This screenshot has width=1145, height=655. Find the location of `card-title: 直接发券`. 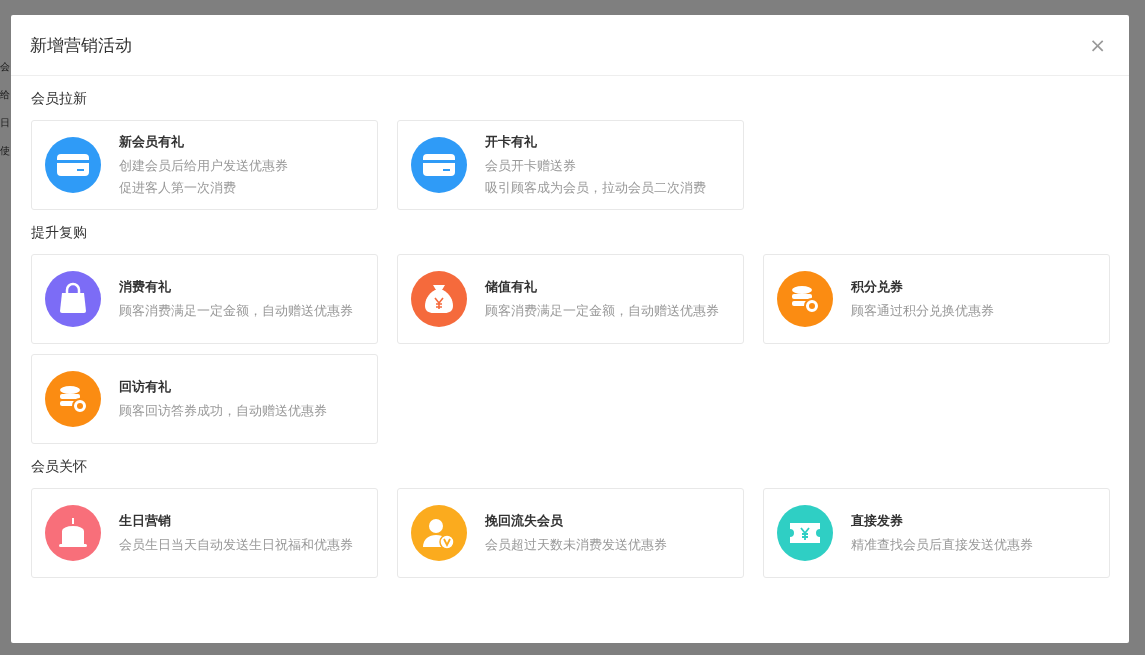

card-title: 直接发券 is located at coordinates (877, 521).